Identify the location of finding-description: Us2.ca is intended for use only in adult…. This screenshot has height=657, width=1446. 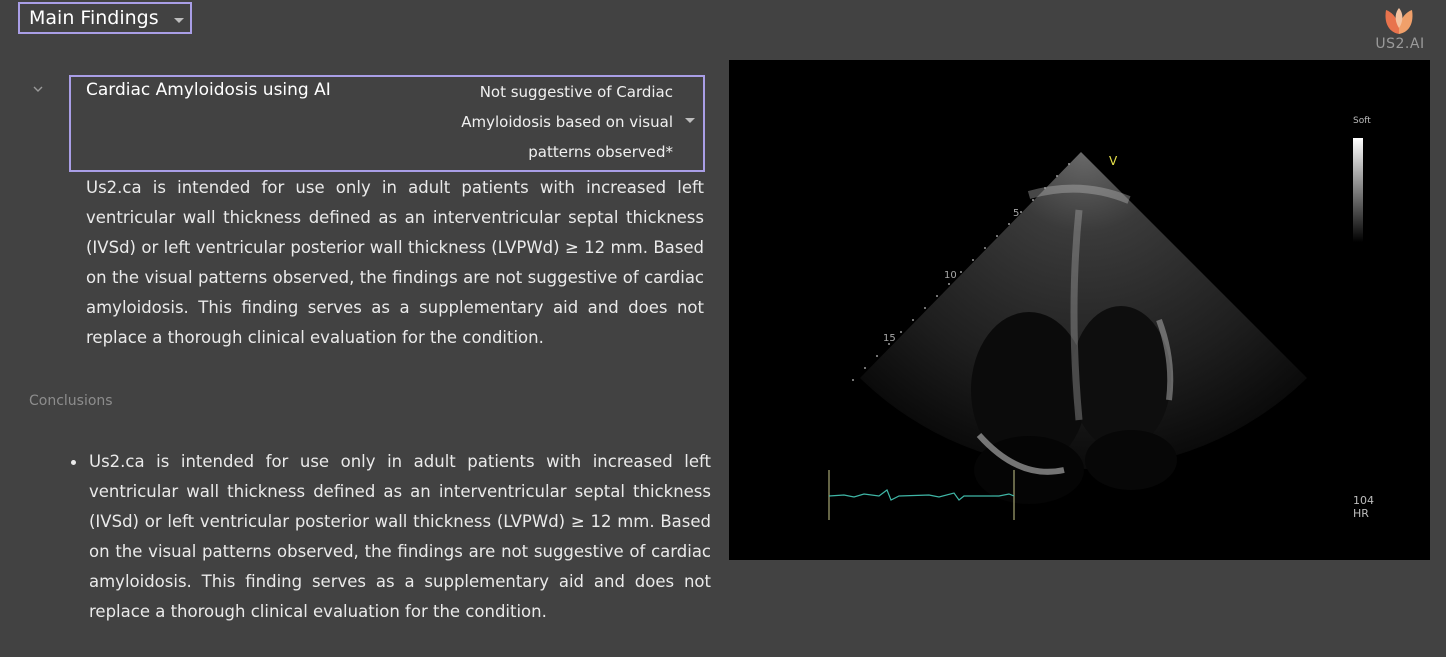
(395, 262).